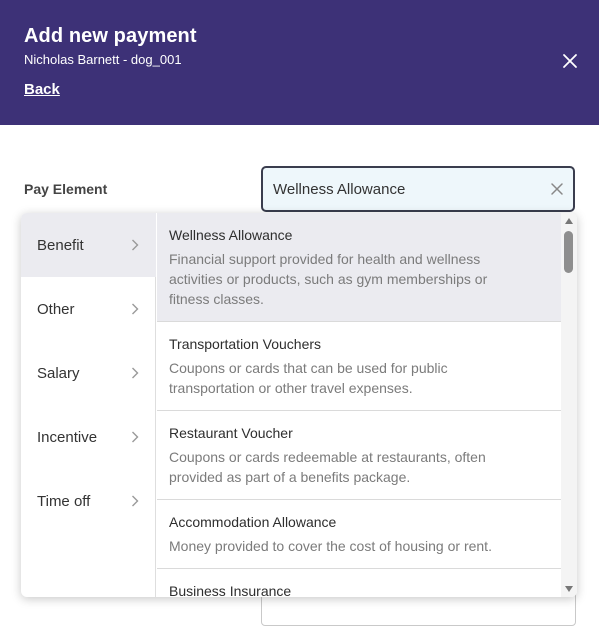 This screenshot has width=599, height=642. I want to click on option-name: Accommodation Allowance, so click(253, 522).